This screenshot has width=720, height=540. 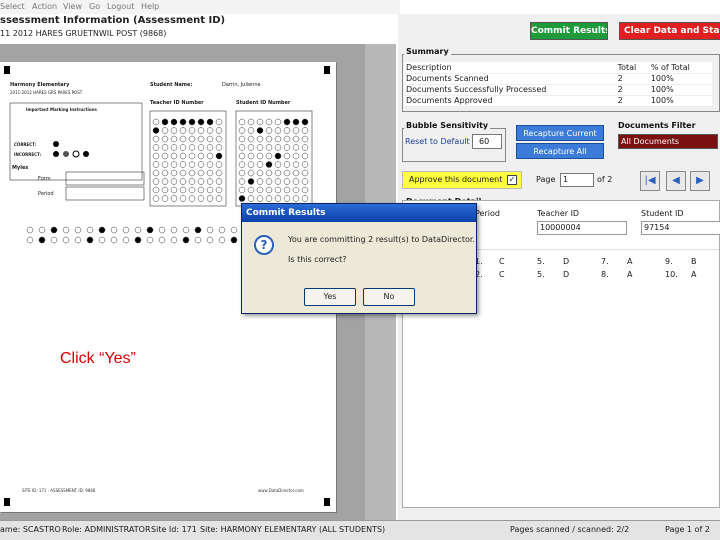 What do you see at coordinates (668, 141) in the screenshot?
I see `documents-filter-select: All Documents` at bounding box center [668, 141].